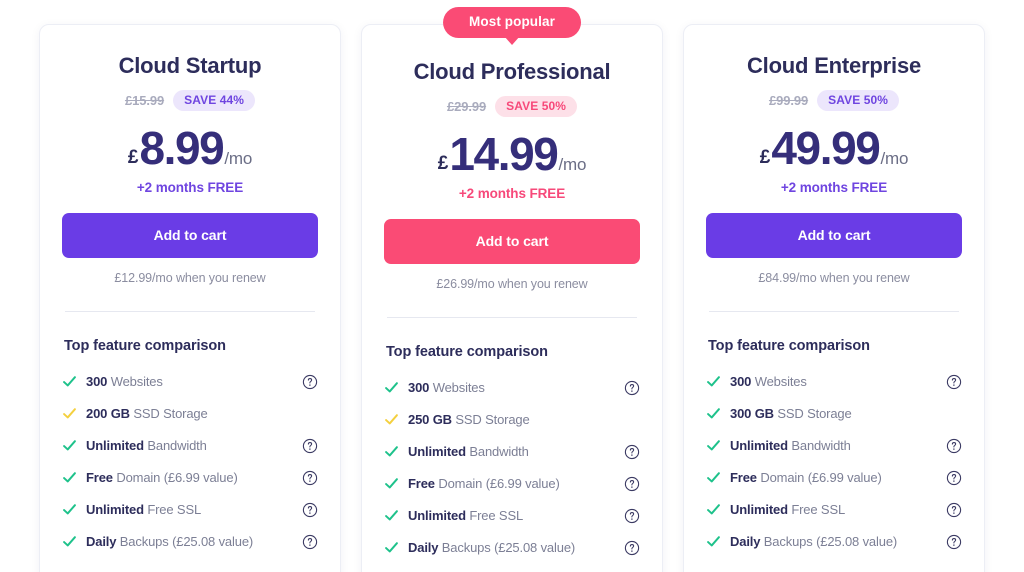  Describe the element at coordinates (181, 148) in the screenshot. I see `price-amount: 8.99` at that location.